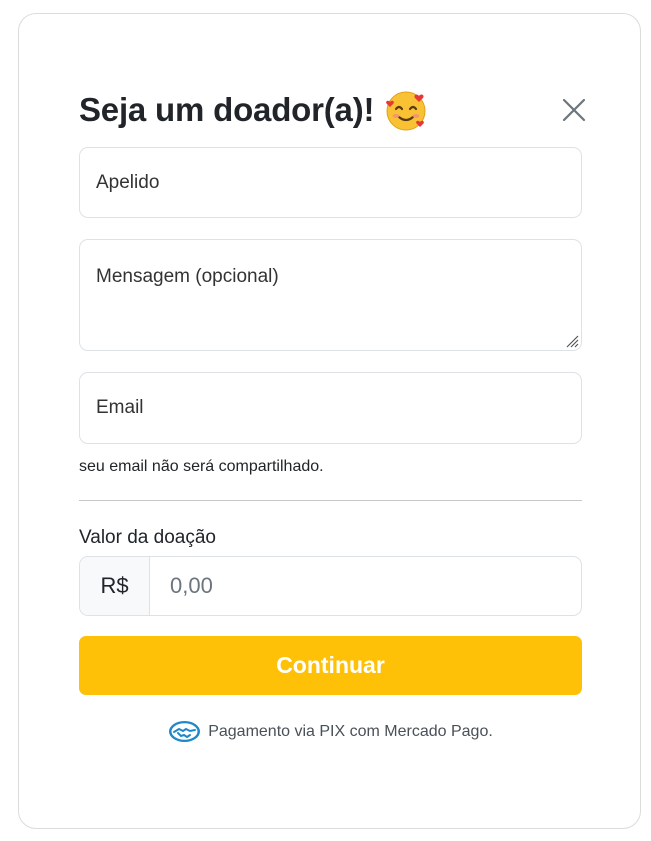  What do you see at coordinates (330, 665) in the screenshot?
I see `continue-button: Continuar` at bounding box center [330, 665].